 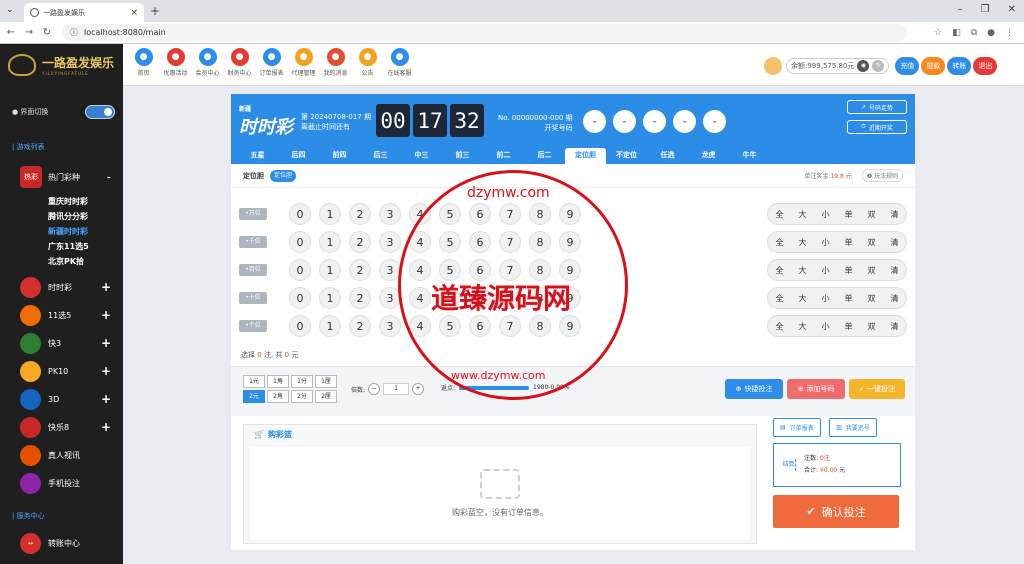 What do you see at coordinates (61, 455) in the screenshot?
I see `sidebar-item-lottery: 真人视讯` at bounding box center [61, 455].